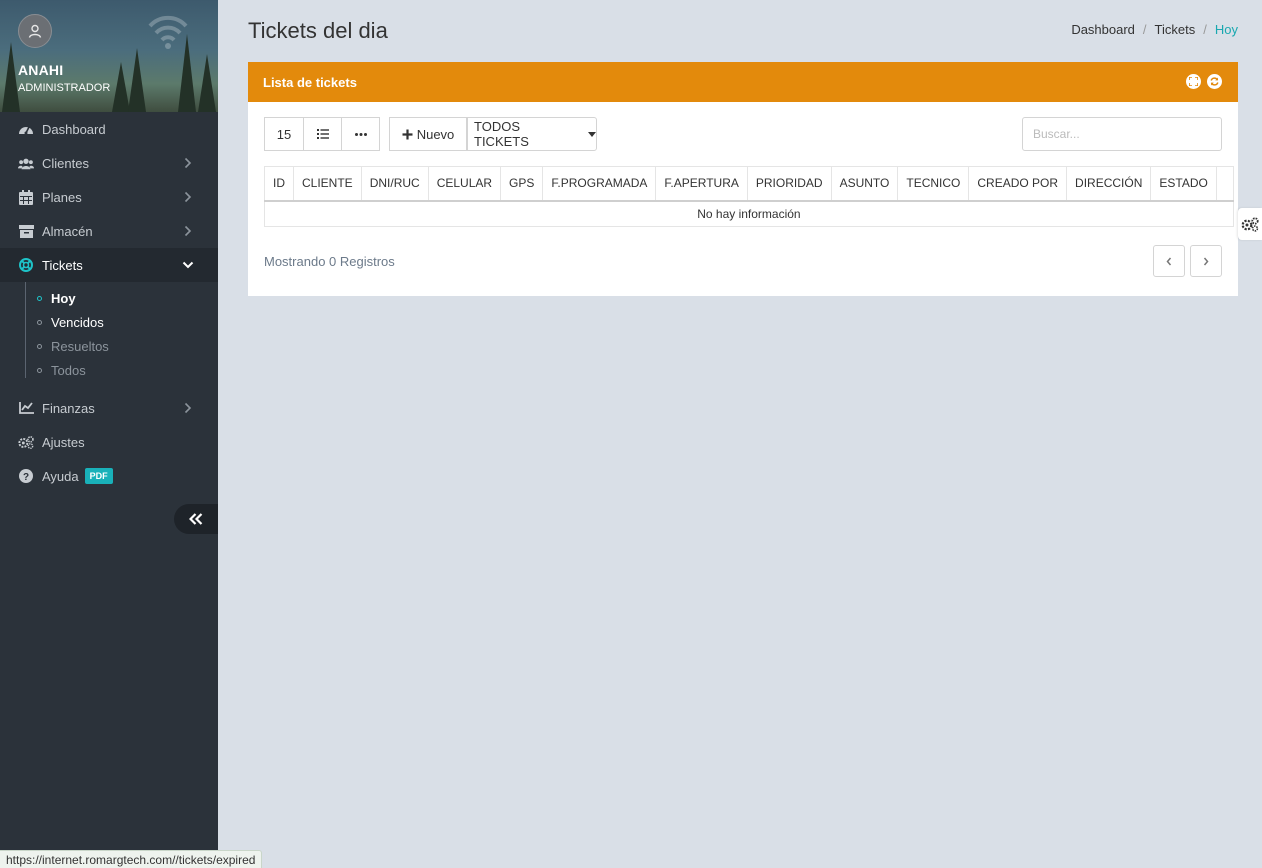 This screenshot has height=868, width=1262. I want to click on ticket-filter-label: TODOS TICKETS, so click(501, 134).